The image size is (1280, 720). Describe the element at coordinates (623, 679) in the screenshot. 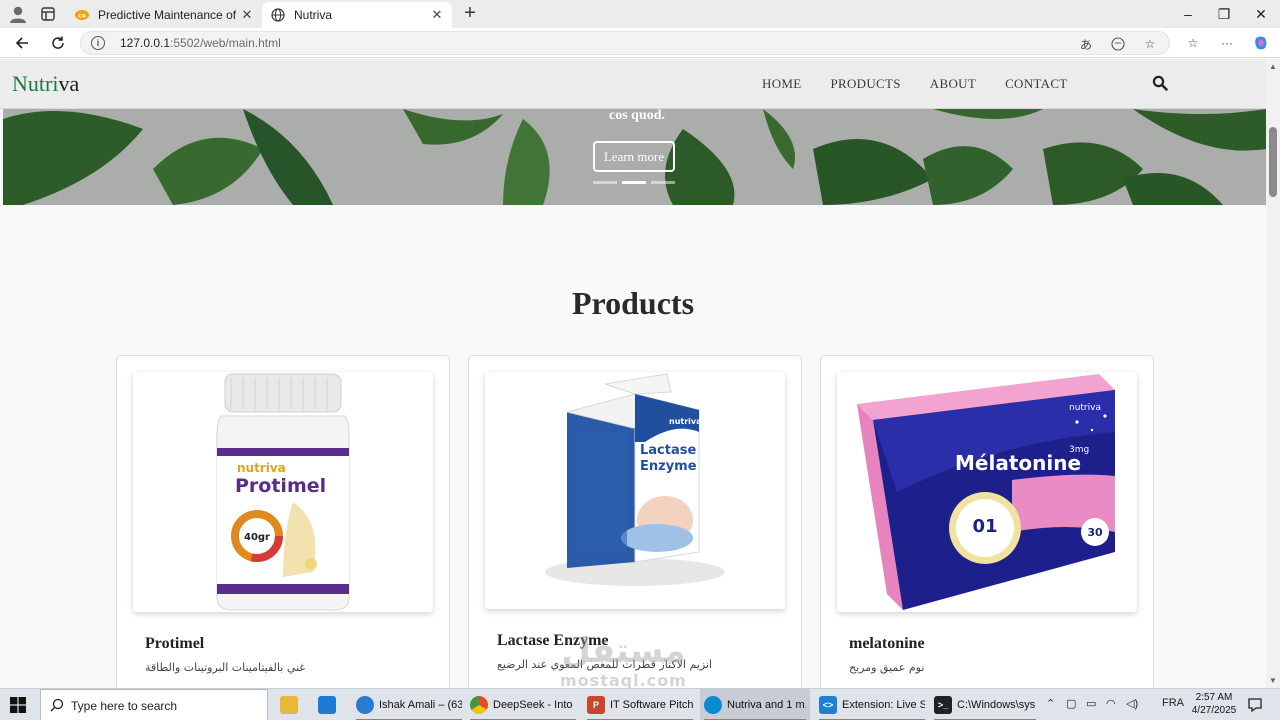

I see `watermark-latin: mostaql.com` at that location.